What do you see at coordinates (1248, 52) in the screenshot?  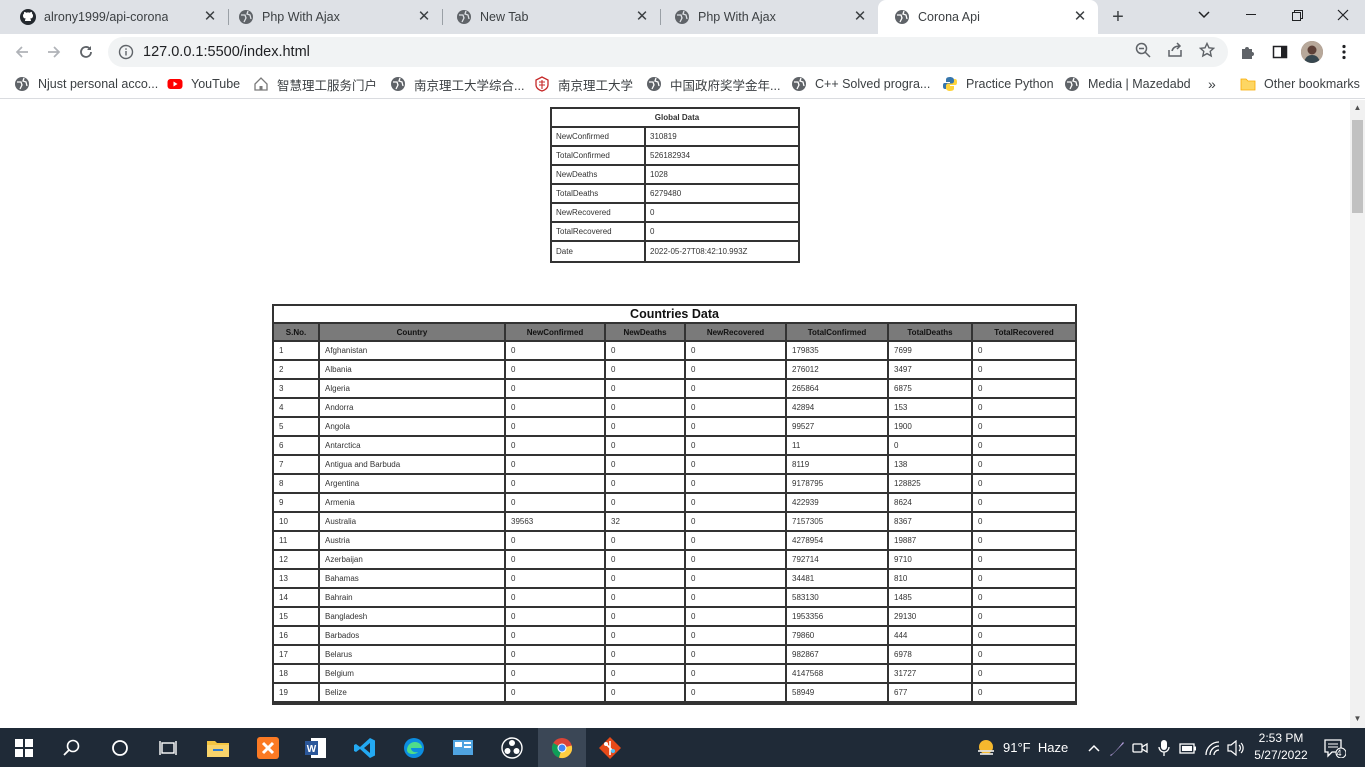 I see `extensions-button` at bounding box center [1248, 52].